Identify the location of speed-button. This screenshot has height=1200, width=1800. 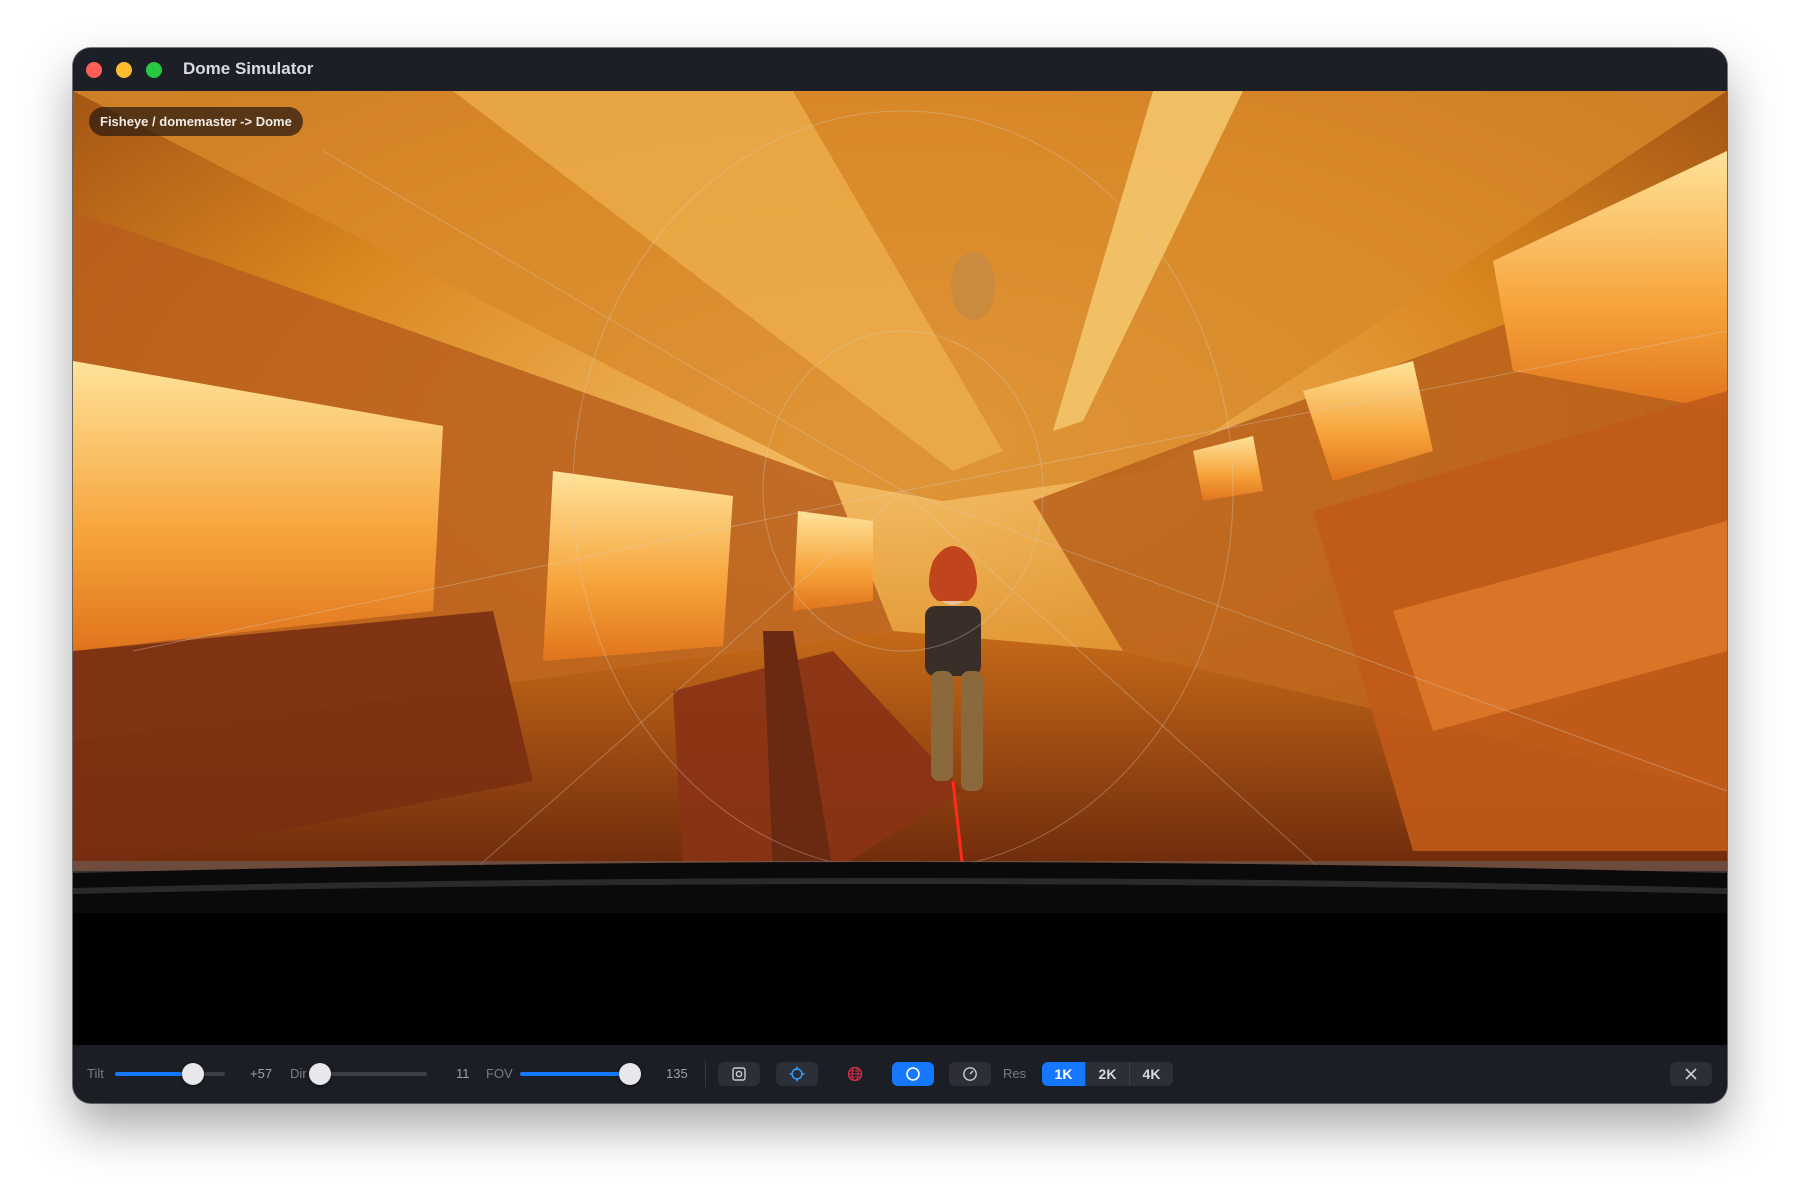
(970, 1074).